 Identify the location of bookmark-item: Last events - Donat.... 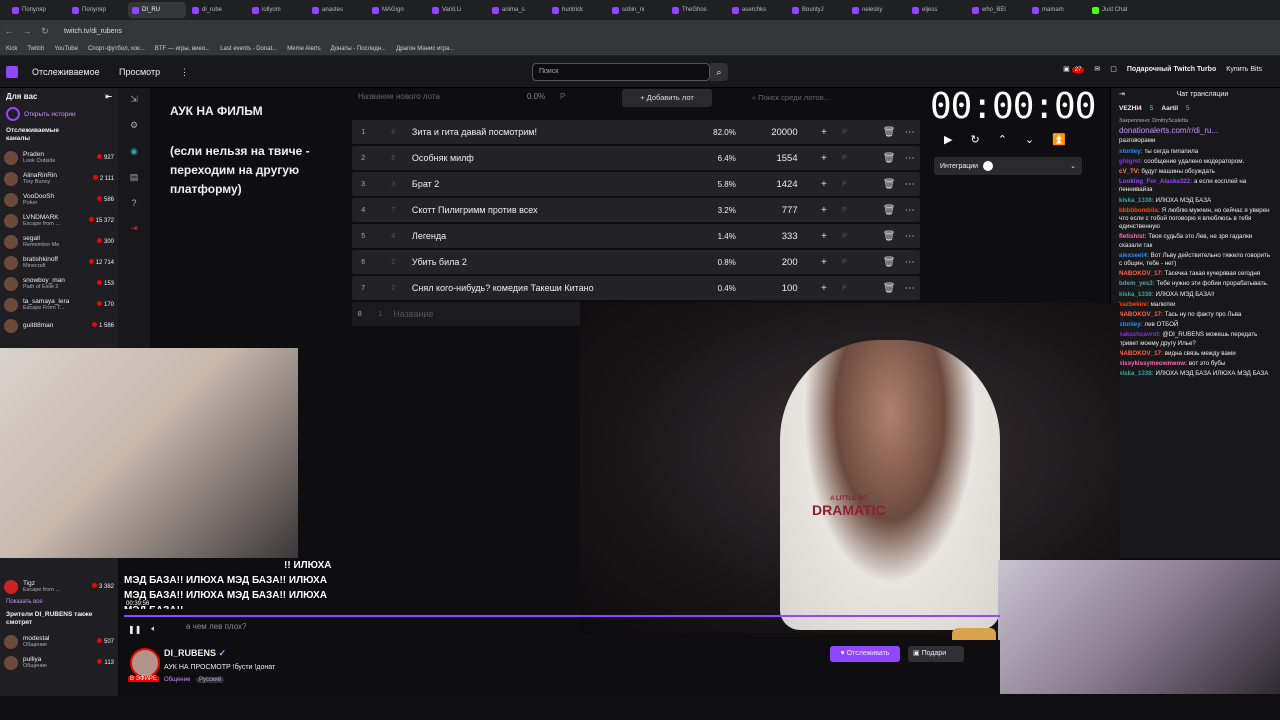
(248, 49).